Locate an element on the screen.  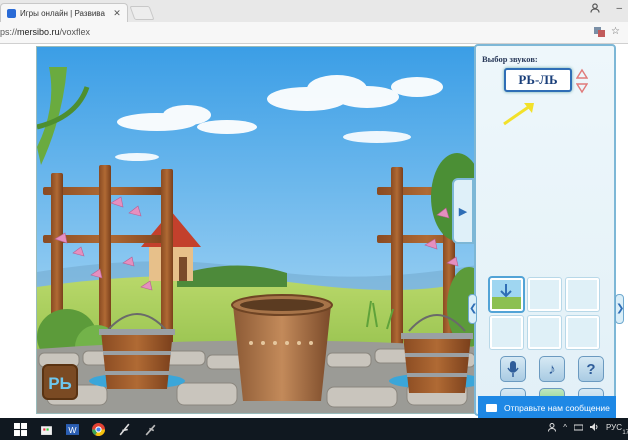
tab-title: Игры онлайн | Развива is located at coordinates (62, 13).